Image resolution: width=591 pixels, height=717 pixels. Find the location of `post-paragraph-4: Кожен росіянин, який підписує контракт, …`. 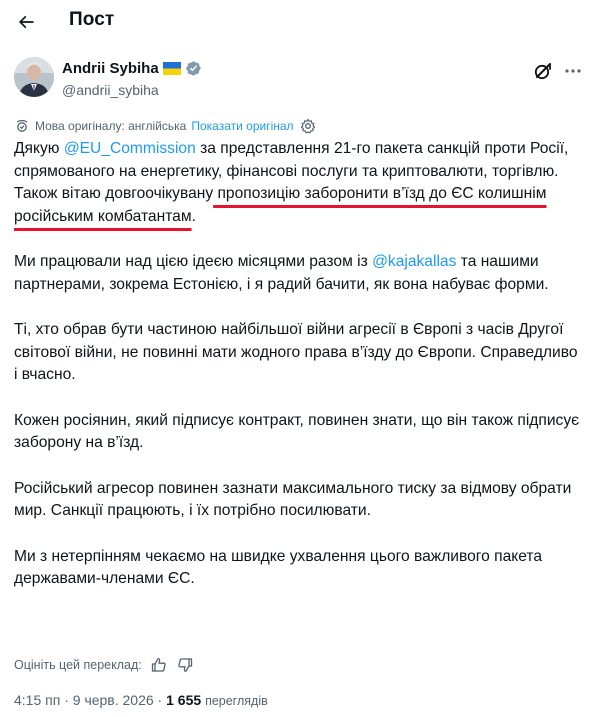

post-paragraph-4: Кожен росіянин, який підписує контракт, … is located at coordinates (297, 431).